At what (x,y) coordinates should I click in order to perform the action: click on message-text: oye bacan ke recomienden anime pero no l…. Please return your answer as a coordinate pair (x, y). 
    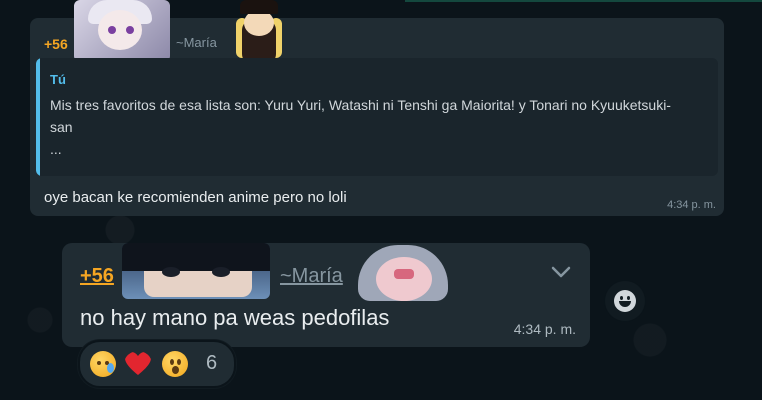
    Looking at the image, I should click on (195, 197).